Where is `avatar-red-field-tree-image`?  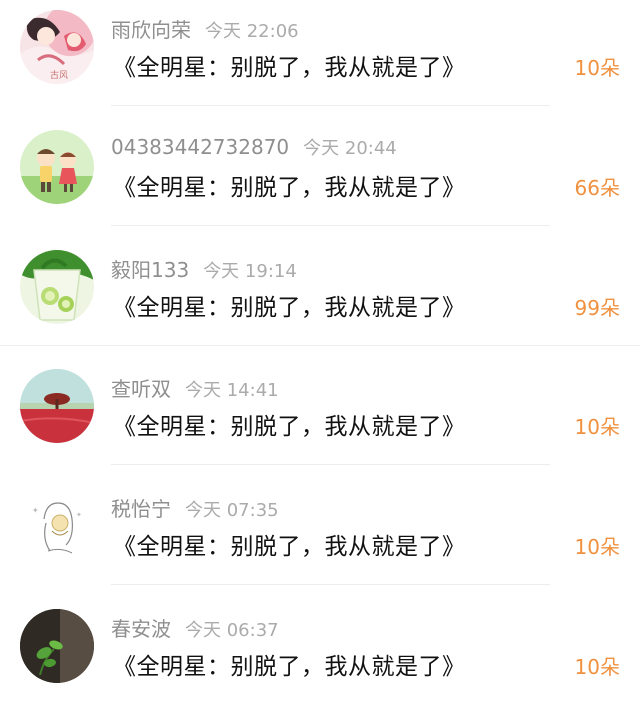 avatar-red-field-tree-image is located at coordinates (57, 406).